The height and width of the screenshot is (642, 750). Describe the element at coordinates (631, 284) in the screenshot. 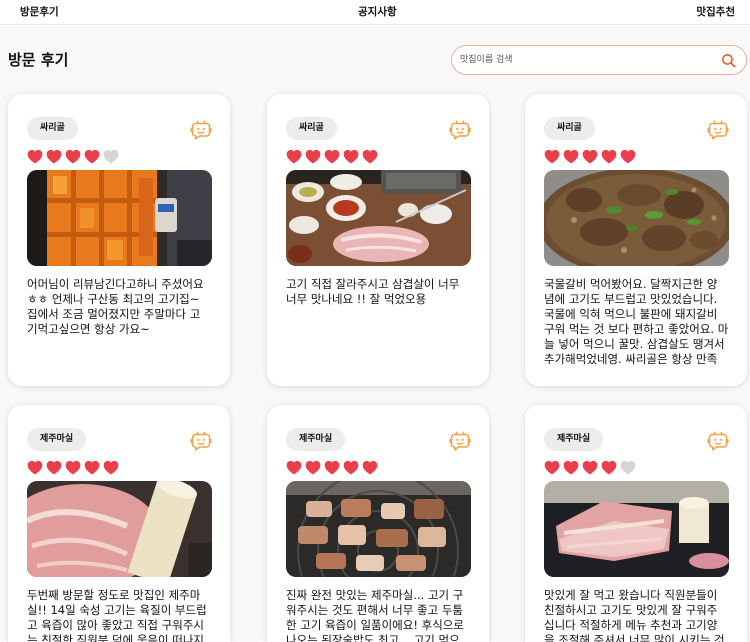

I see `review-text-line: 국물갈비 먹어봤어요. 달짝지근한 양` at that location.